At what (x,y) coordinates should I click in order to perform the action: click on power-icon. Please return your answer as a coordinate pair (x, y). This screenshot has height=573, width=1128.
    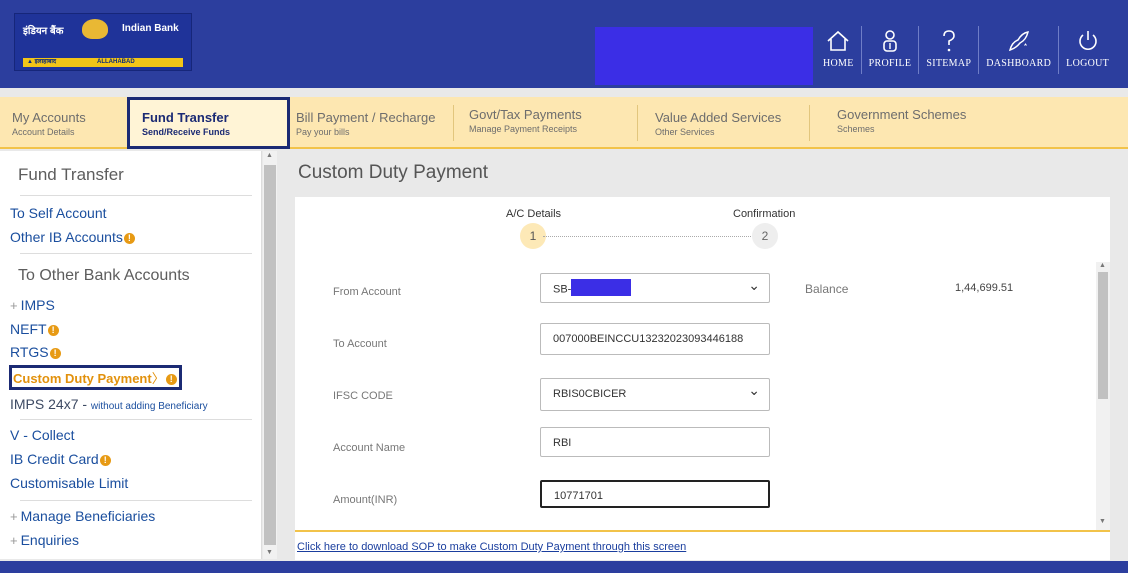
    Looking at the image, I should click on (1087, 40).